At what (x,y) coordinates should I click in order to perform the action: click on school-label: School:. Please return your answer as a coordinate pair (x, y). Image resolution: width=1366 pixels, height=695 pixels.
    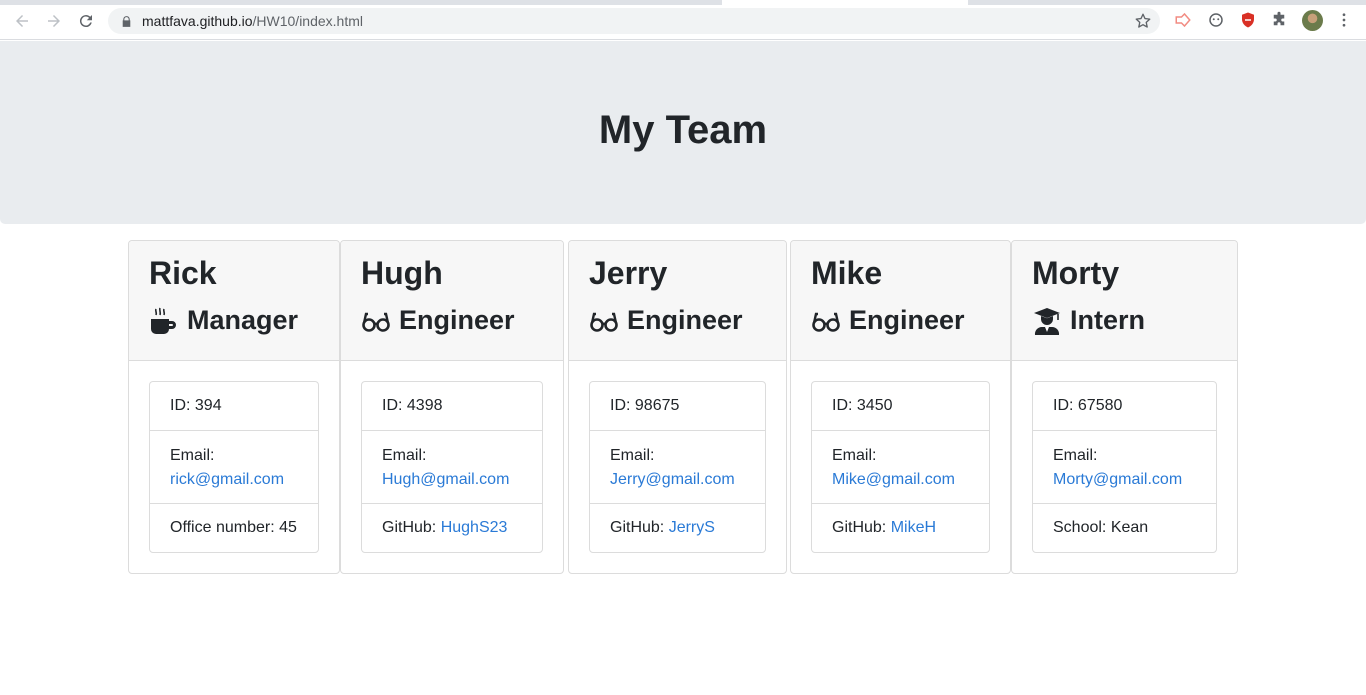
    Looking at the image, I should click on (1080, 527).